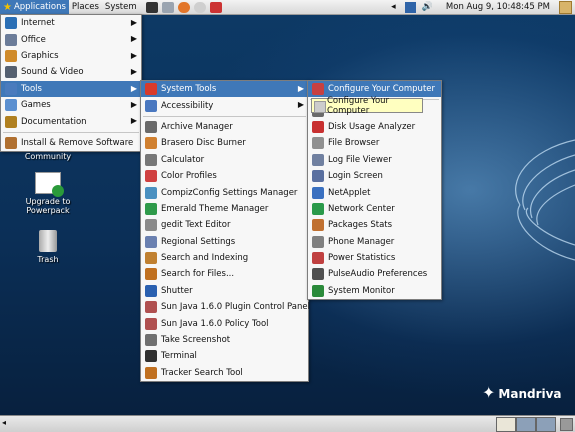 The image size is (575, 432). What do you see at coordinates (374, 143) in the screenshot?
I see `menu-item-file-browser: File Browser` at bounding box center [374, 143].